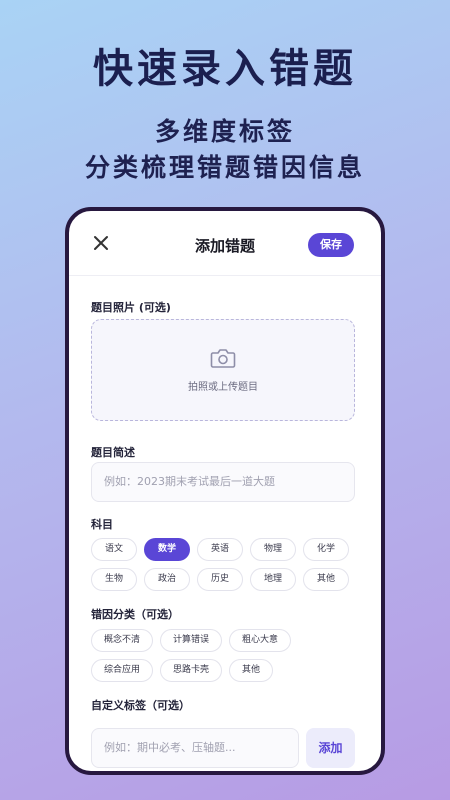 The height and width of the screenshot is (800, 450). Describe the element at coordinates (114, 549) in the screenshot. I see `subject-chip: 语文` at that location.